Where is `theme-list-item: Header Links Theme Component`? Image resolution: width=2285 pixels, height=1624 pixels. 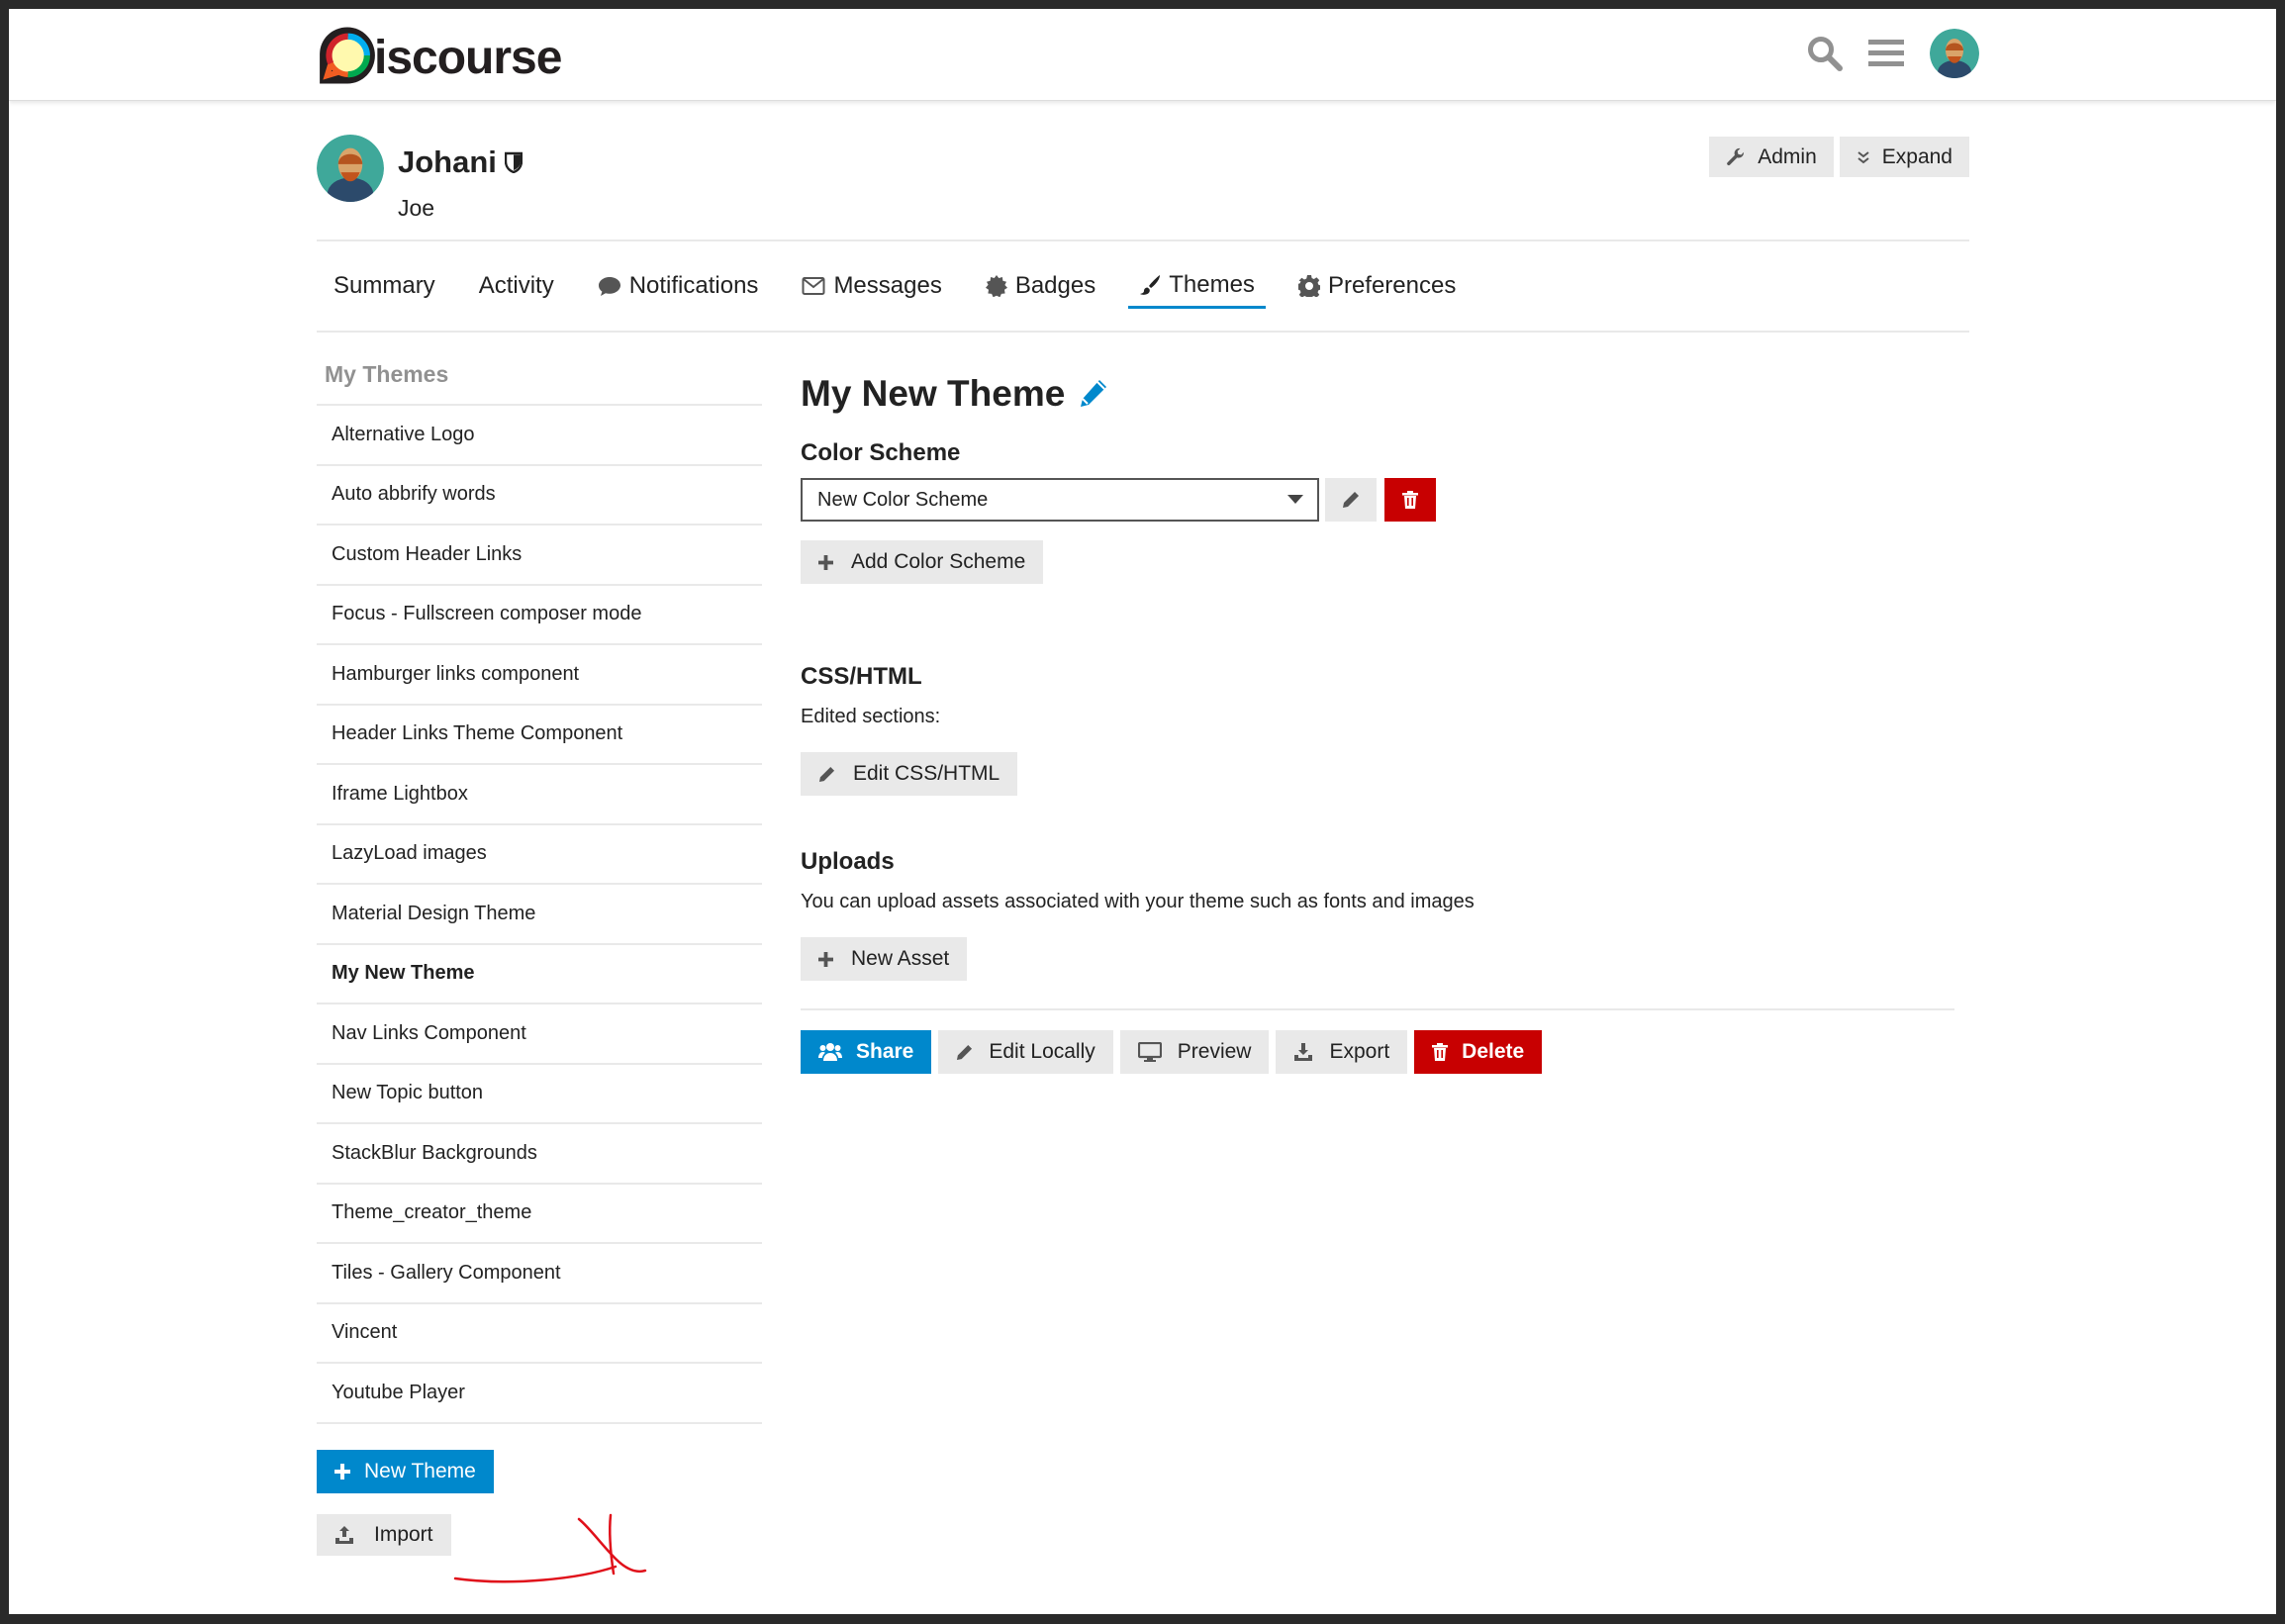
theme-list-item: Header Links Theme Component is located at coordinates (539, 735).